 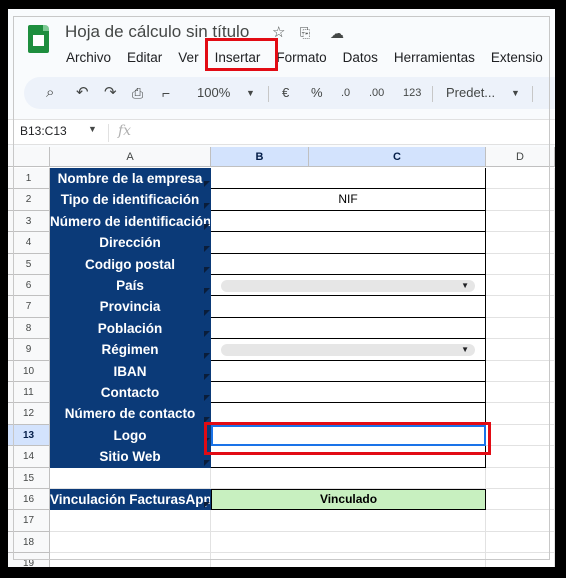 I want to click on zoom-select: 100%, so click(x=213, y=93).